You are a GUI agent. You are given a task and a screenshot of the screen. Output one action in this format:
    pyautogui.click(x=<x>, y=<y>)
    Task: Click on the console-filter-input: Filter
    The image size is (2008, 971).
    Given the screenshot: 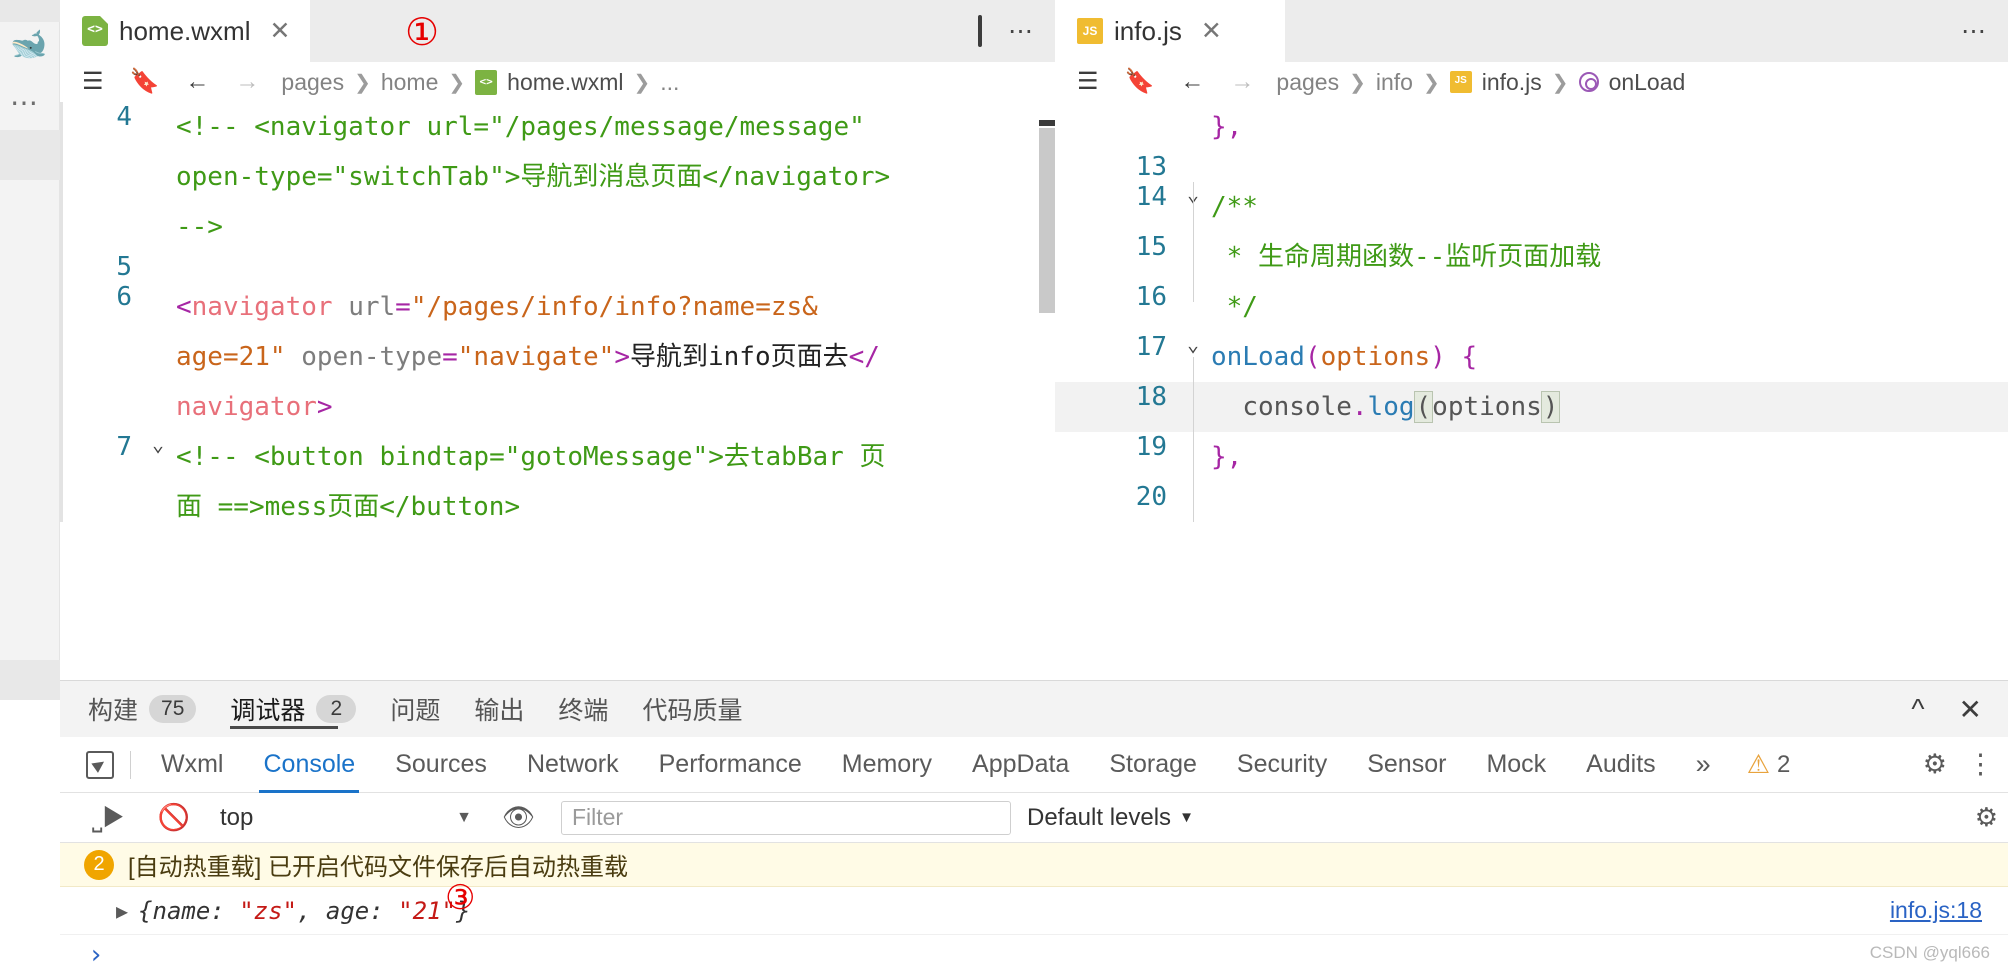 What is the action you would take?
    pyautogui.click(x=785, y=817)
    